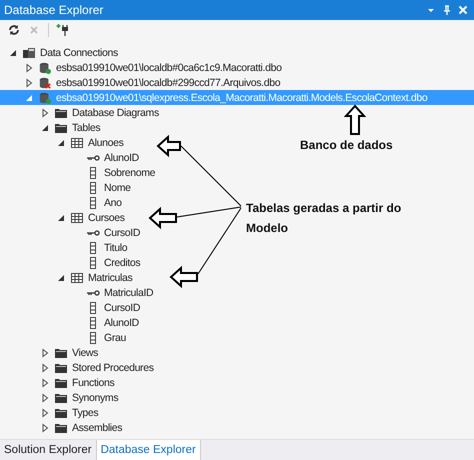 The image size is (474, 460). I want to click on server-icon, so click(29, 52).